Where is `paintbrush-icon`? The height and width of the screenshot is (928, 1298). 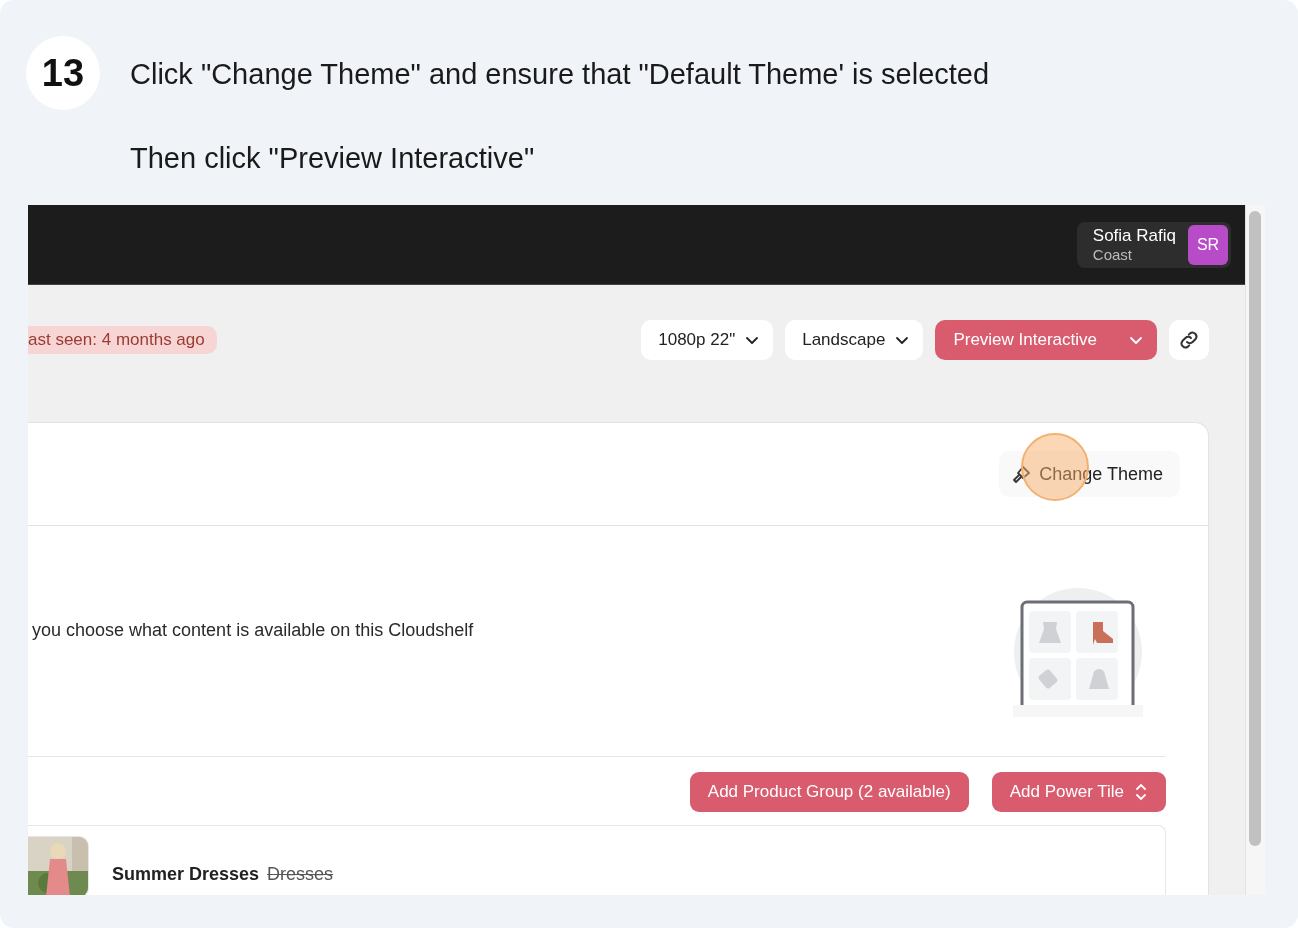 paintbrush-icon is located at coordinates (1022, 474).